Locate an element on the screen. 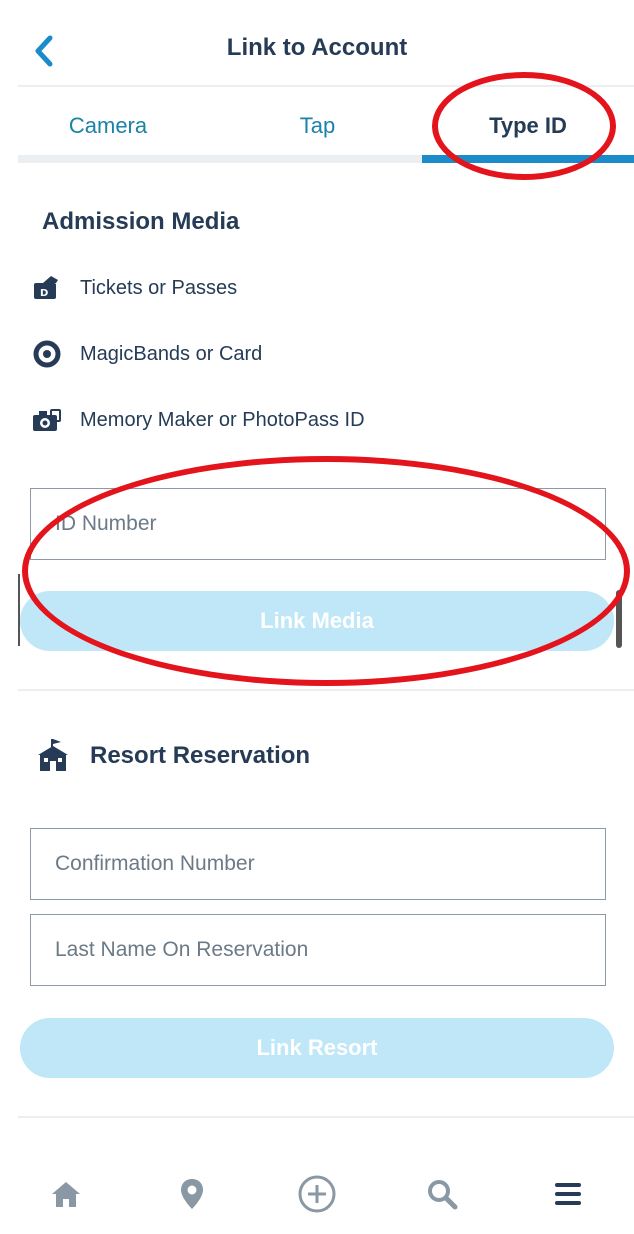 The image size is (634, 1234). tab-bar: Camera Tap Type ID is located at coordinates (317, 126).